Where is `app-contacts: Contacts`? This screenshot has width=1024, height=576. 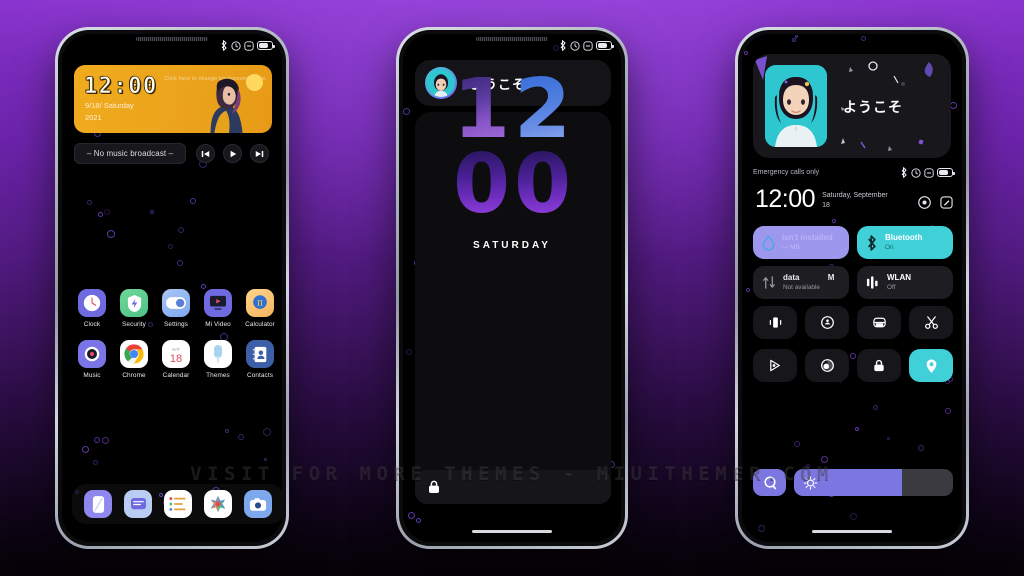
app-contacts: Contacts is located at coordinates (260, 359).